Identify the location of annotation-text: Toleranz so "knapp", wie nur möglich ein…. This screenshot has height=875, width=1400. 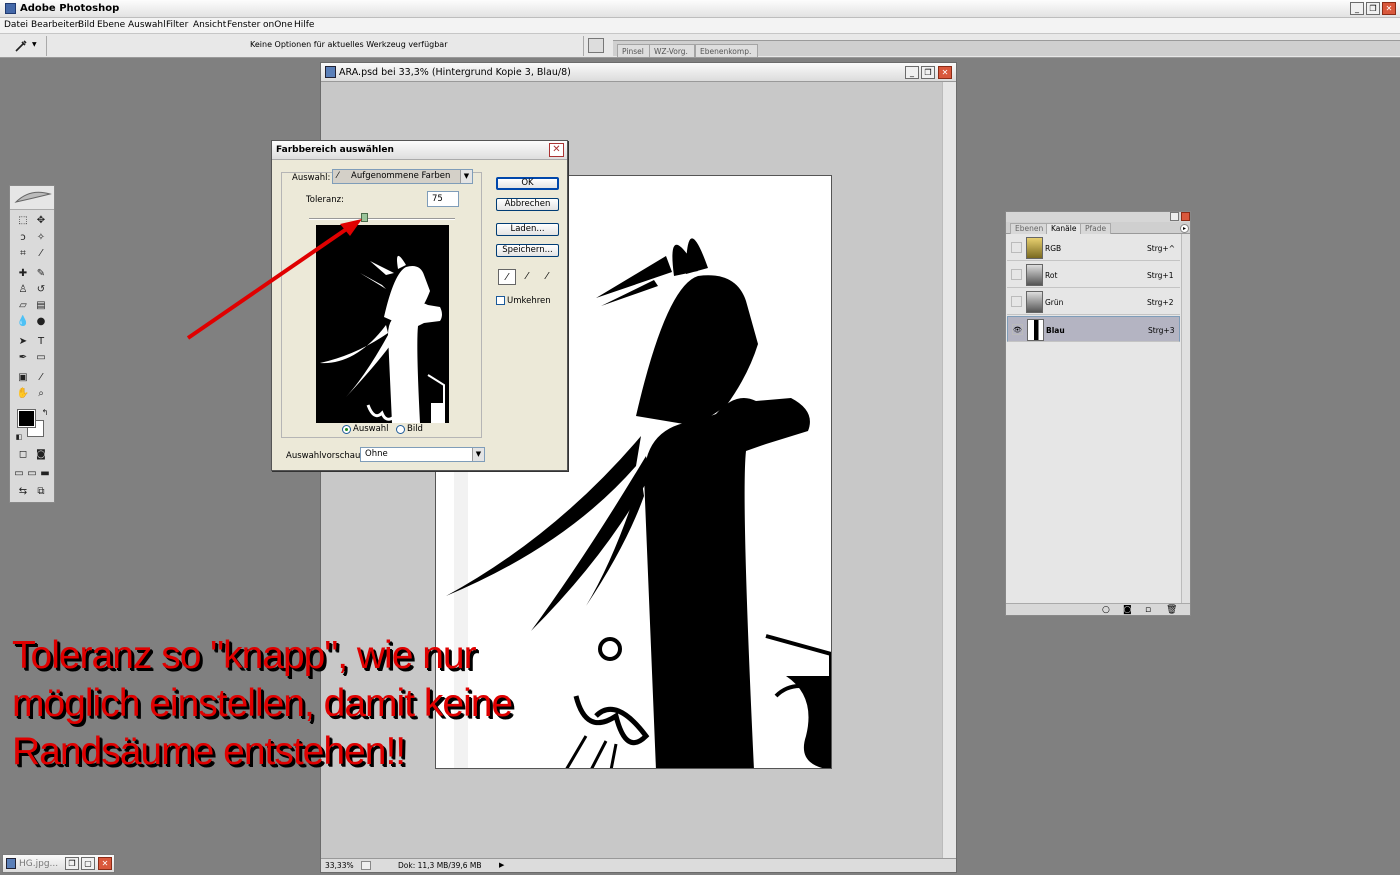
(262, 704).